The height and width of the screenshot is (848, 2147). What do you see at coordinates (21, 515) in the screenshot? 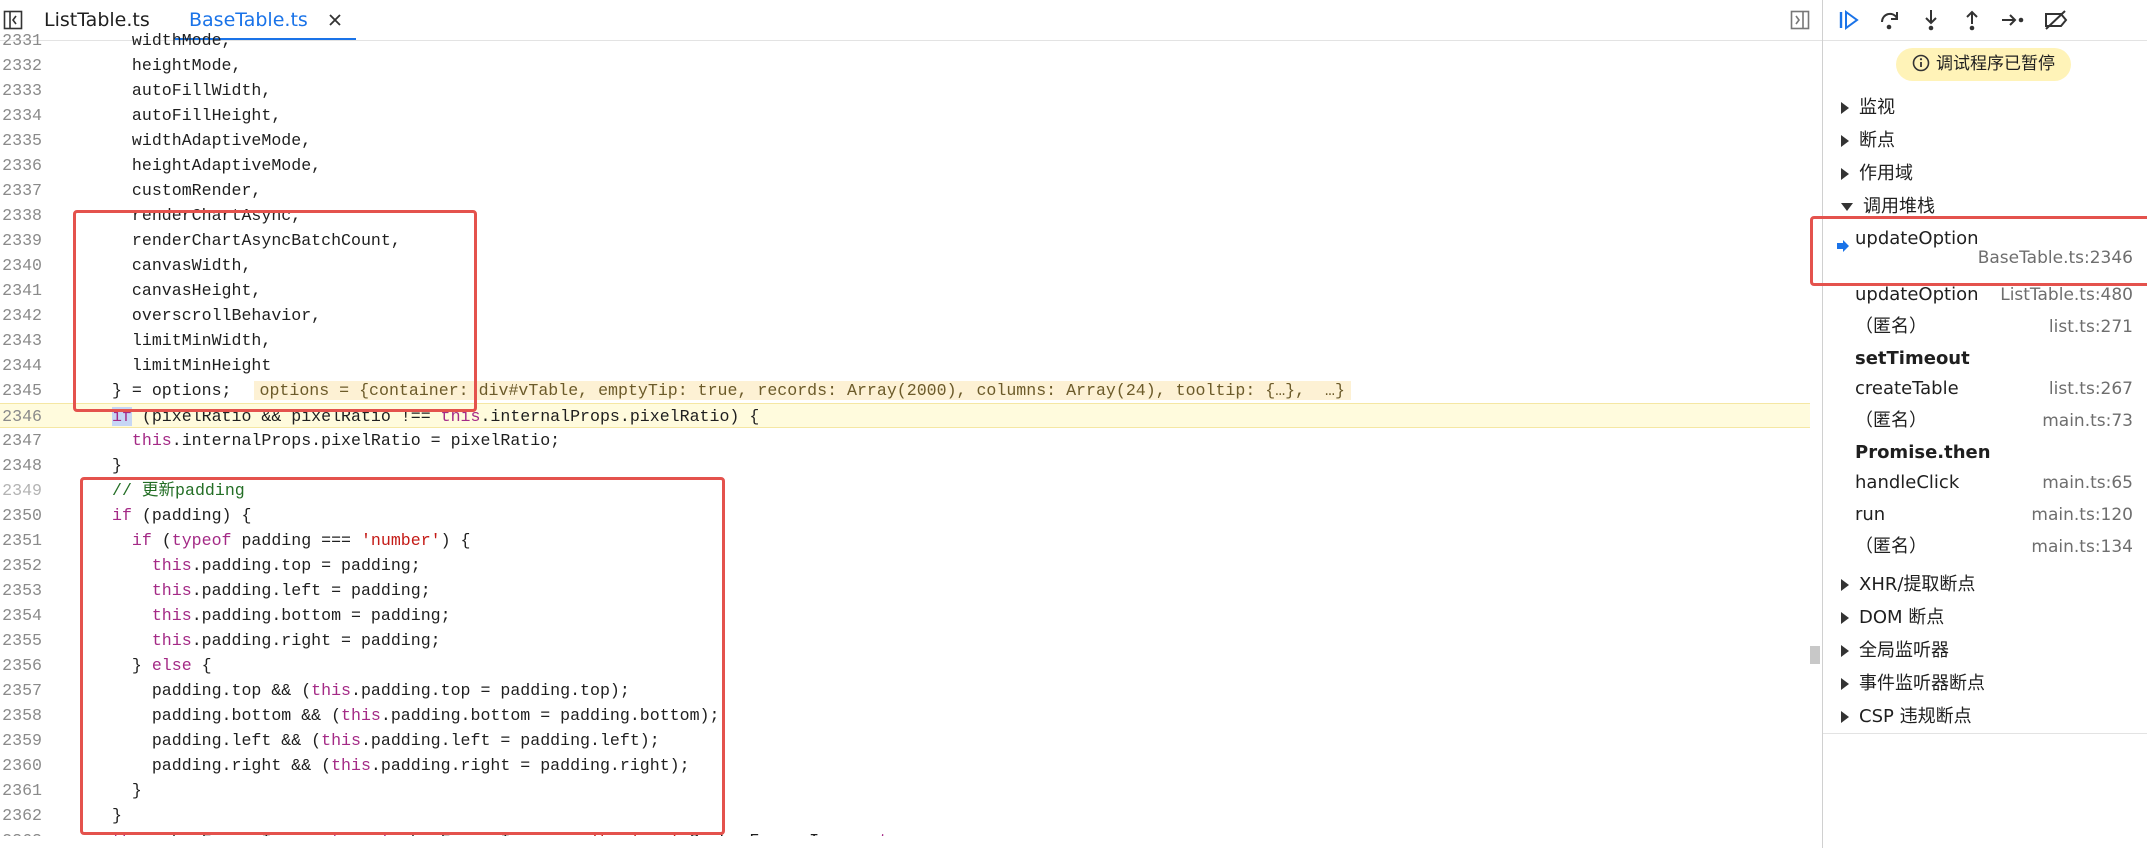
I see `line-number: 2350` at bounding box center [21, 515].